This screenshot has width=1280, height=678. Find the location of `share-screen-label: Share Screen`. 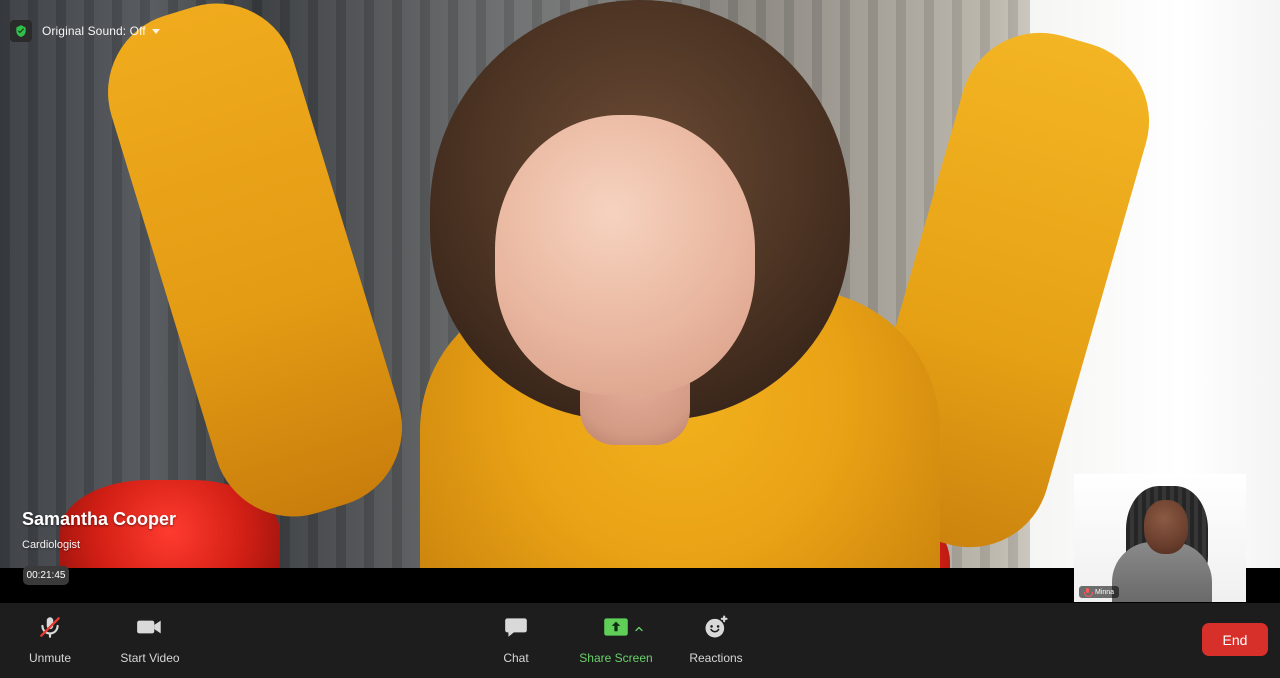

share-screen-label: Share Screen is located at coordinates (616, 658).